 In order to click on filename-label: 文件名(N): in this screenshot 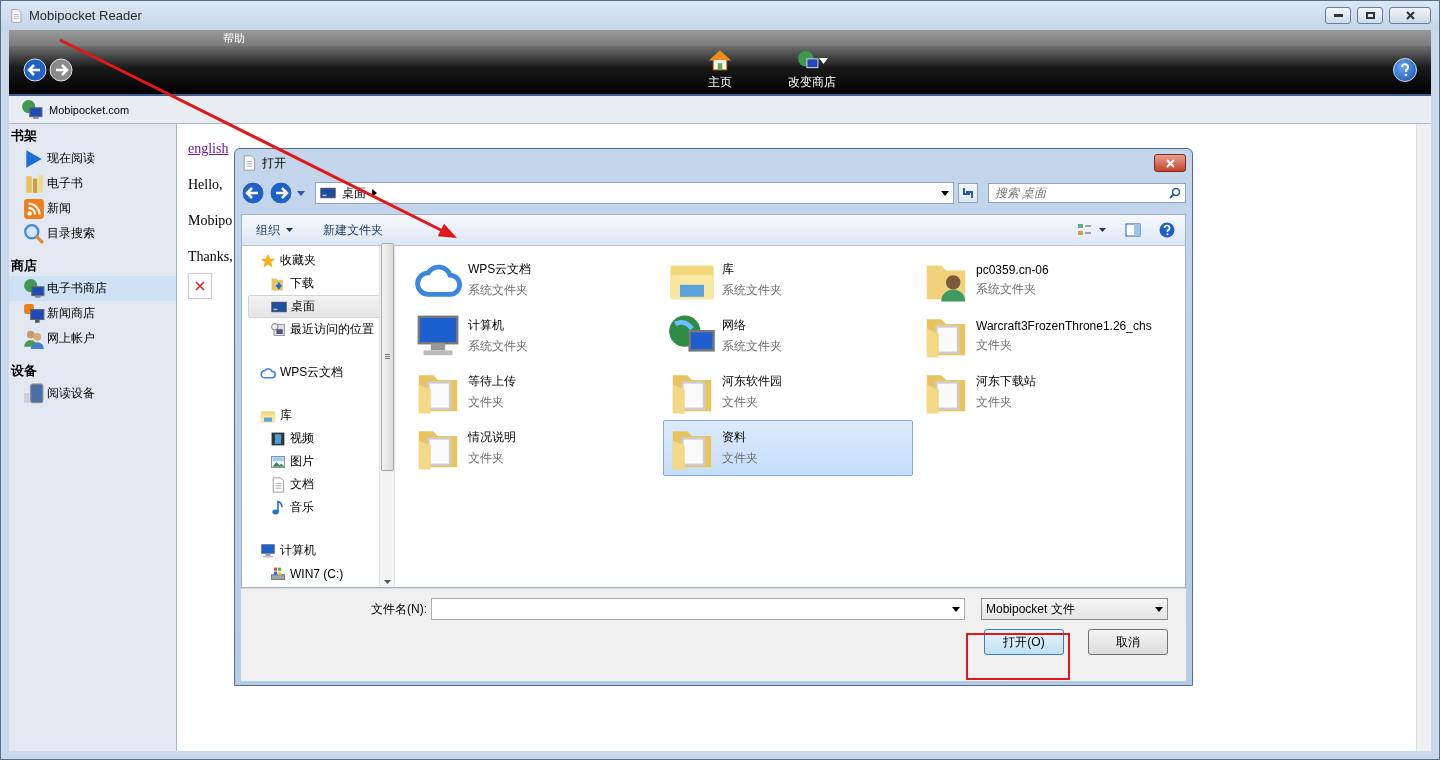, I will do `click(399, 609)`.